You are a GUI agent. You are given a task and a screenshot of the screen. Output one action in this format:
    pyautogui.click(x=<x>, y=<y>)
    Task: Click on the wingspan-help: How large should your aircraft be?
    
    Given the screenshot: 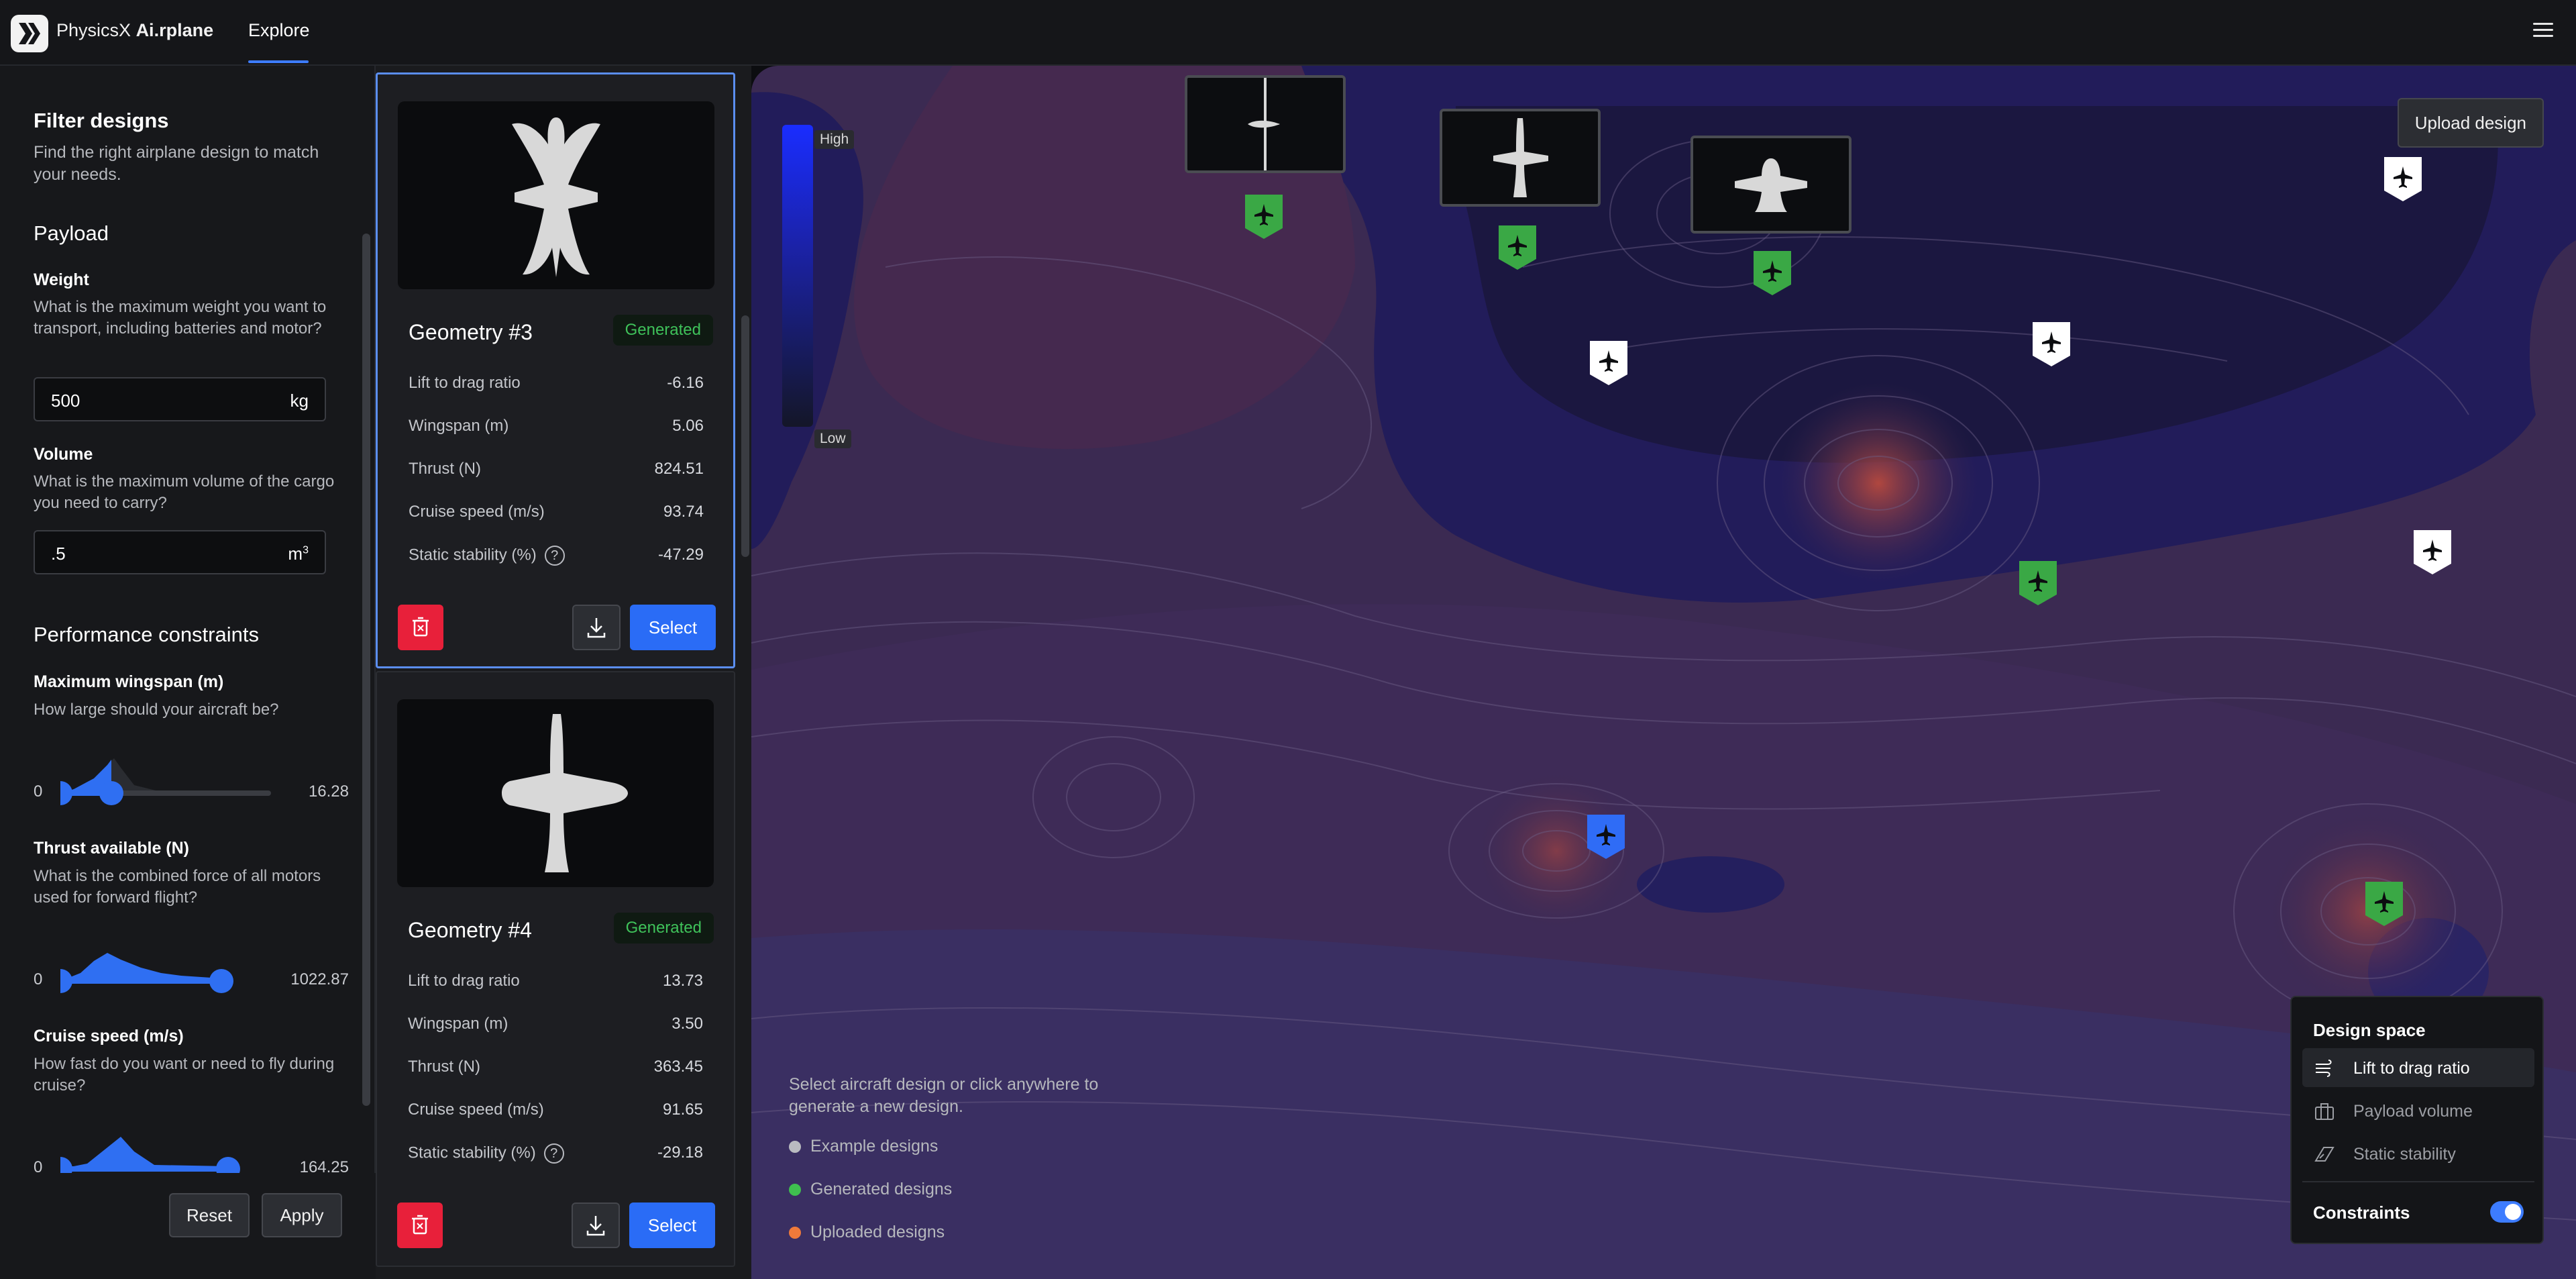 What is the action you would take?
    pyautogui.click(x=156, y=710)
    